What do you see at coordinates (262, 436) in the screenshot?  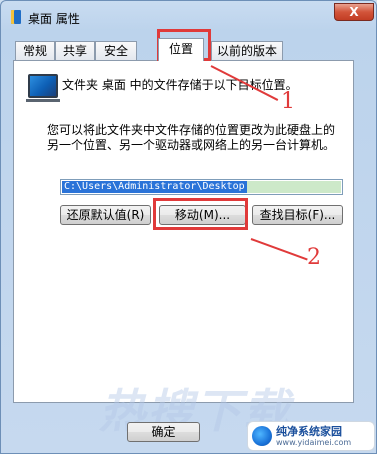 I see `logo-icon` at bounding box center [262, 436].